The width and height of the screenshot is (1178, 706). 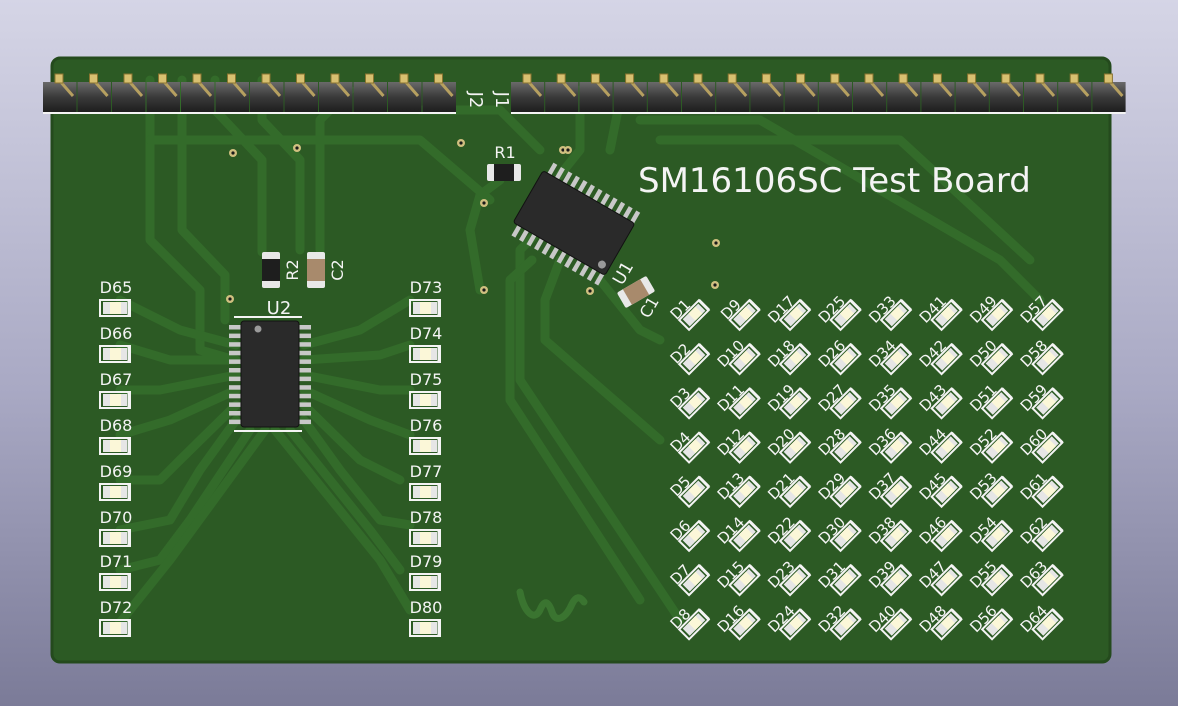 I want to click on led-label: D77, so click(x=426, y=471).